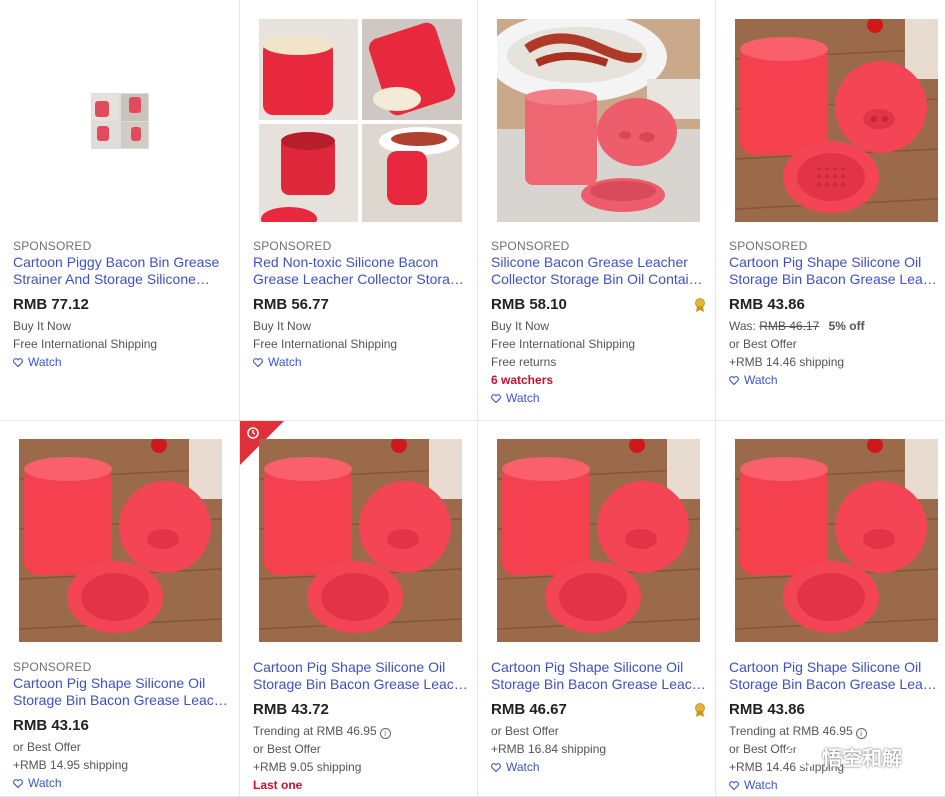 This screenshot has width=945, height=797. Describe the element at coordinates (529, 304) in the screenshot. I see `price-value: RMB 58.10` at that location.